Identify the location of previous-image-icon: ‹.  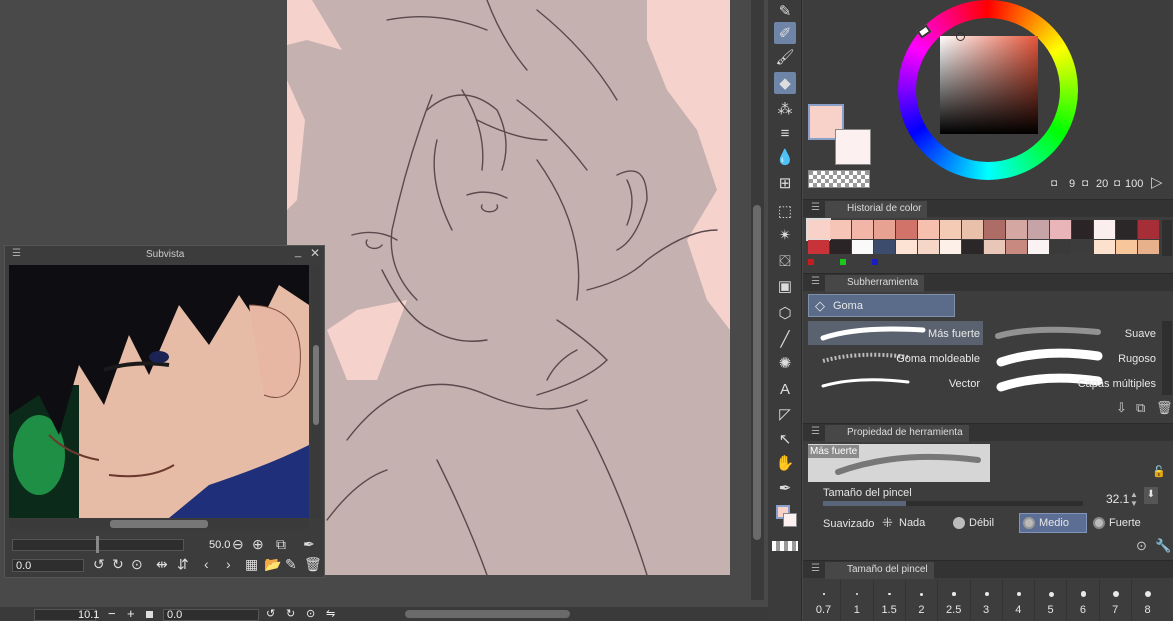
(206, 564).